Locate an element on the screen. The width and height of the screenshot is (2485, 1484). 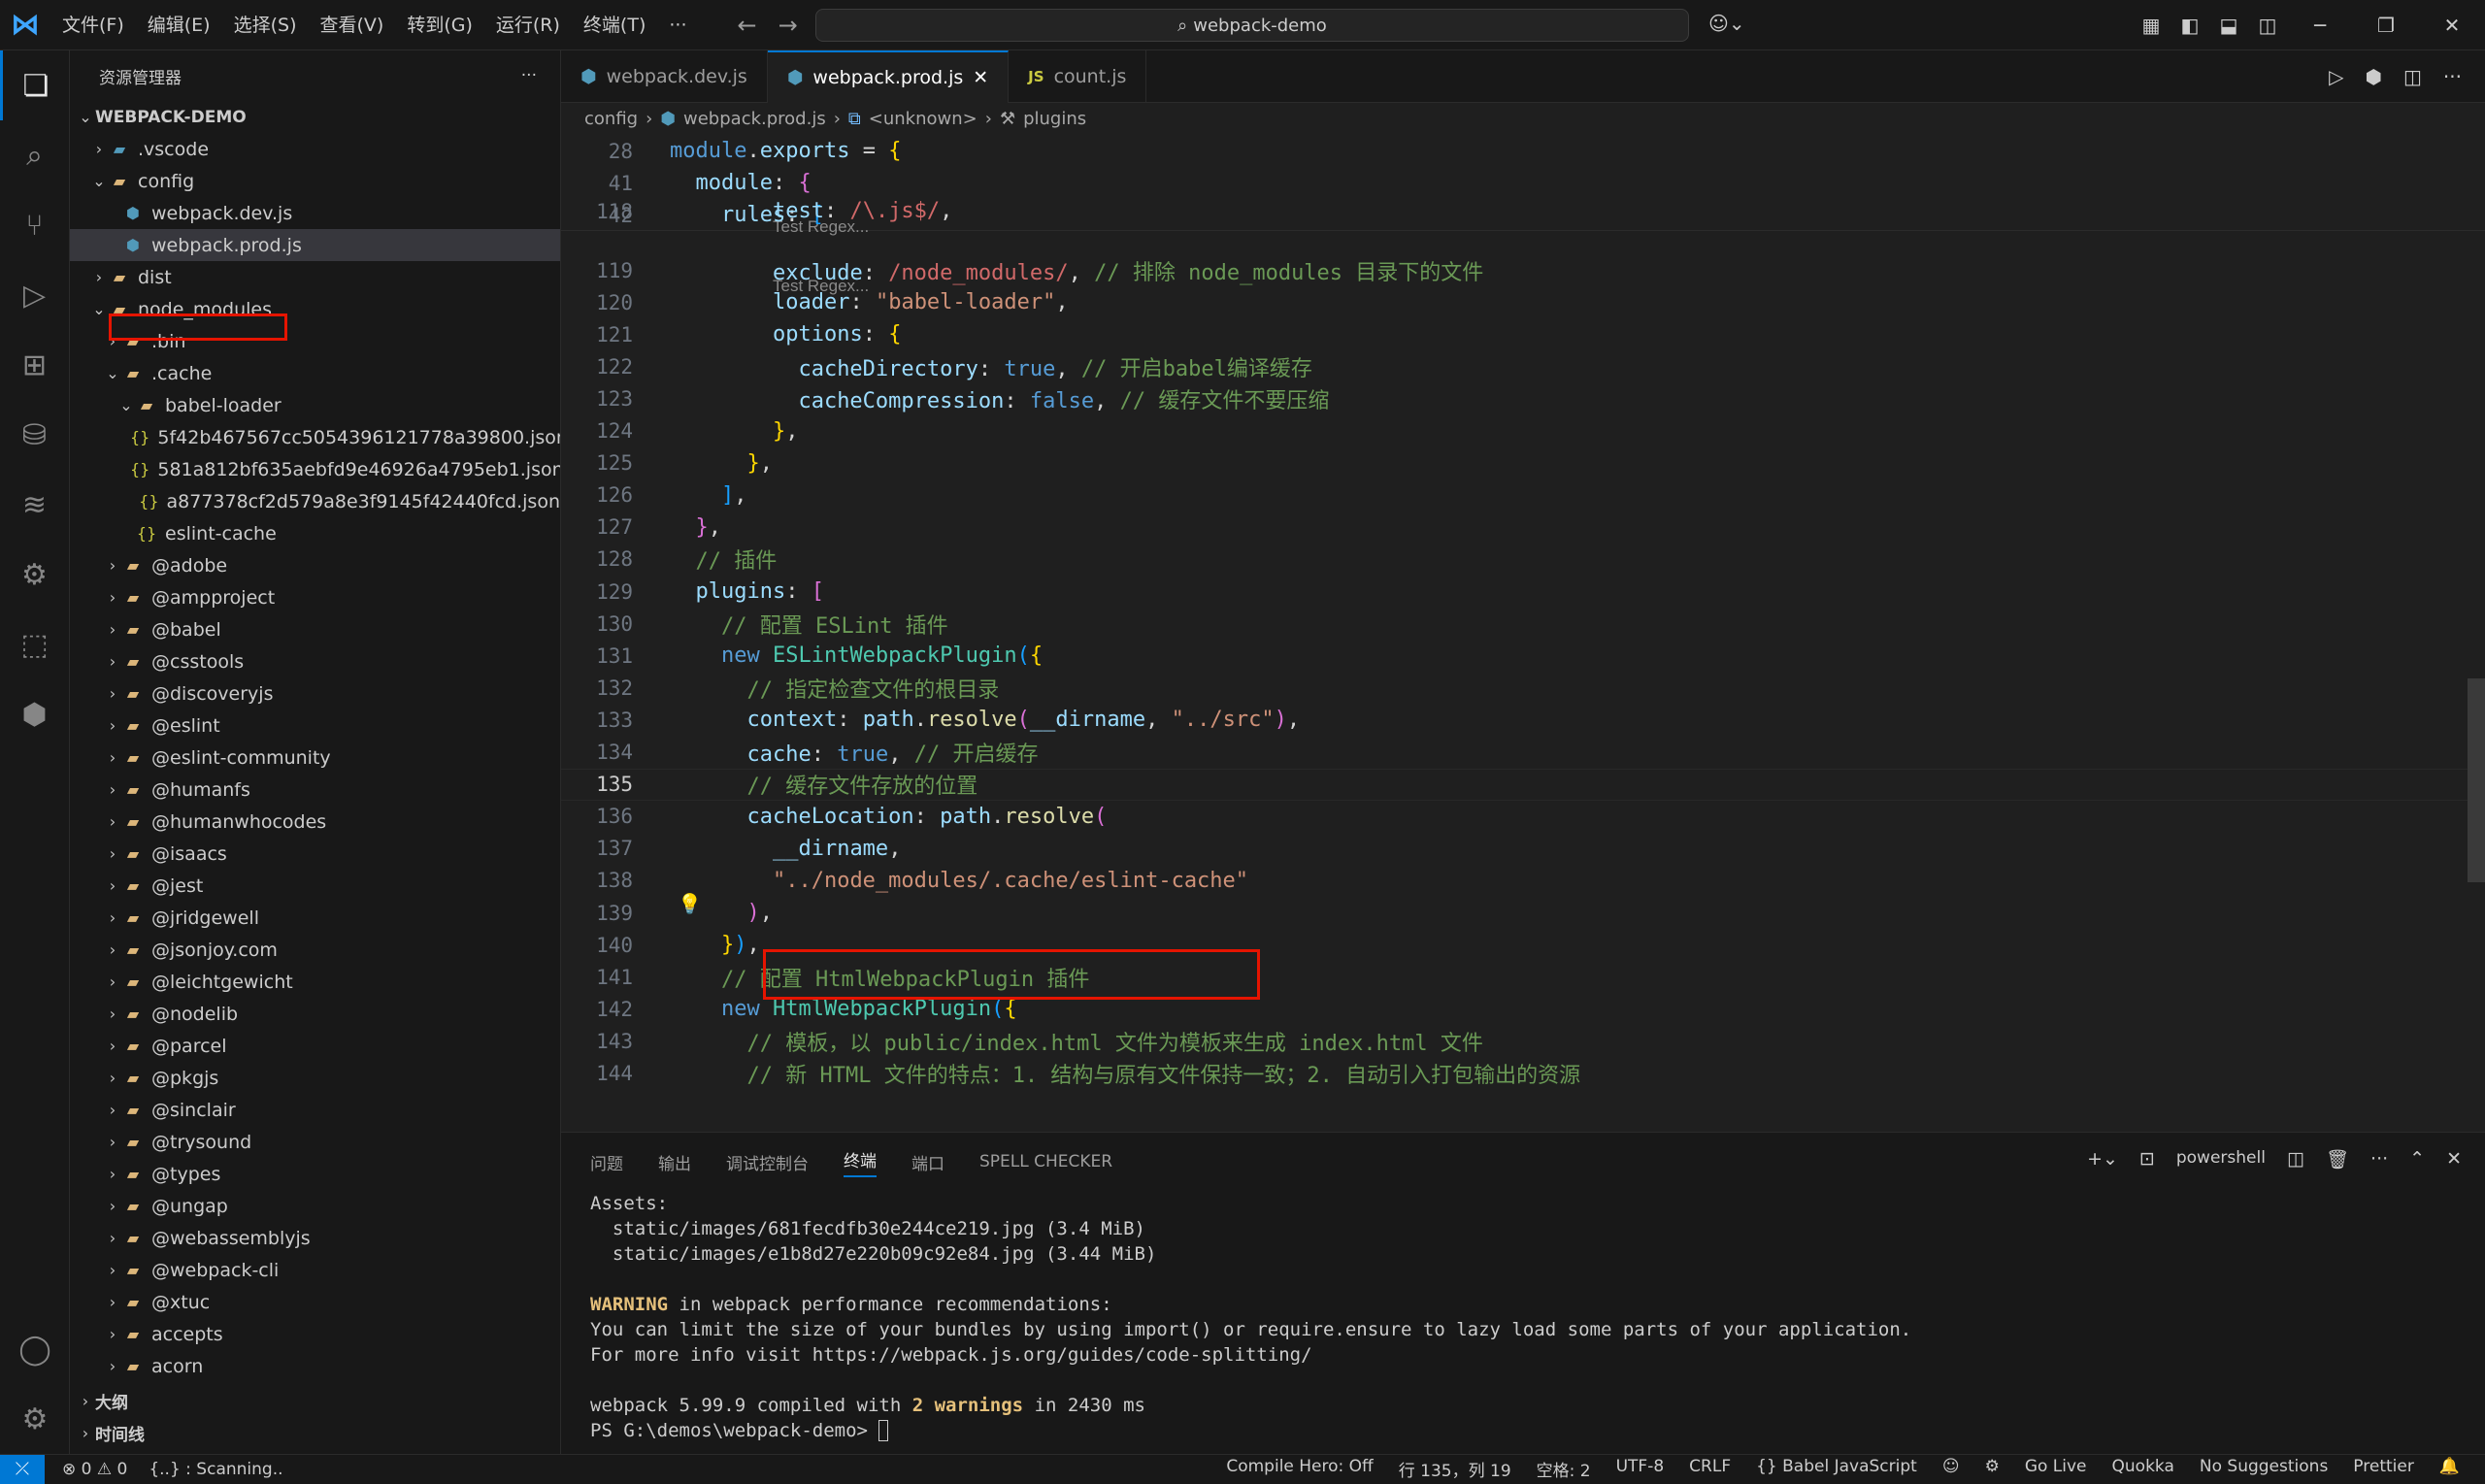
tree-item: › ▰ @ungap is located at coordinates (315, 1206).